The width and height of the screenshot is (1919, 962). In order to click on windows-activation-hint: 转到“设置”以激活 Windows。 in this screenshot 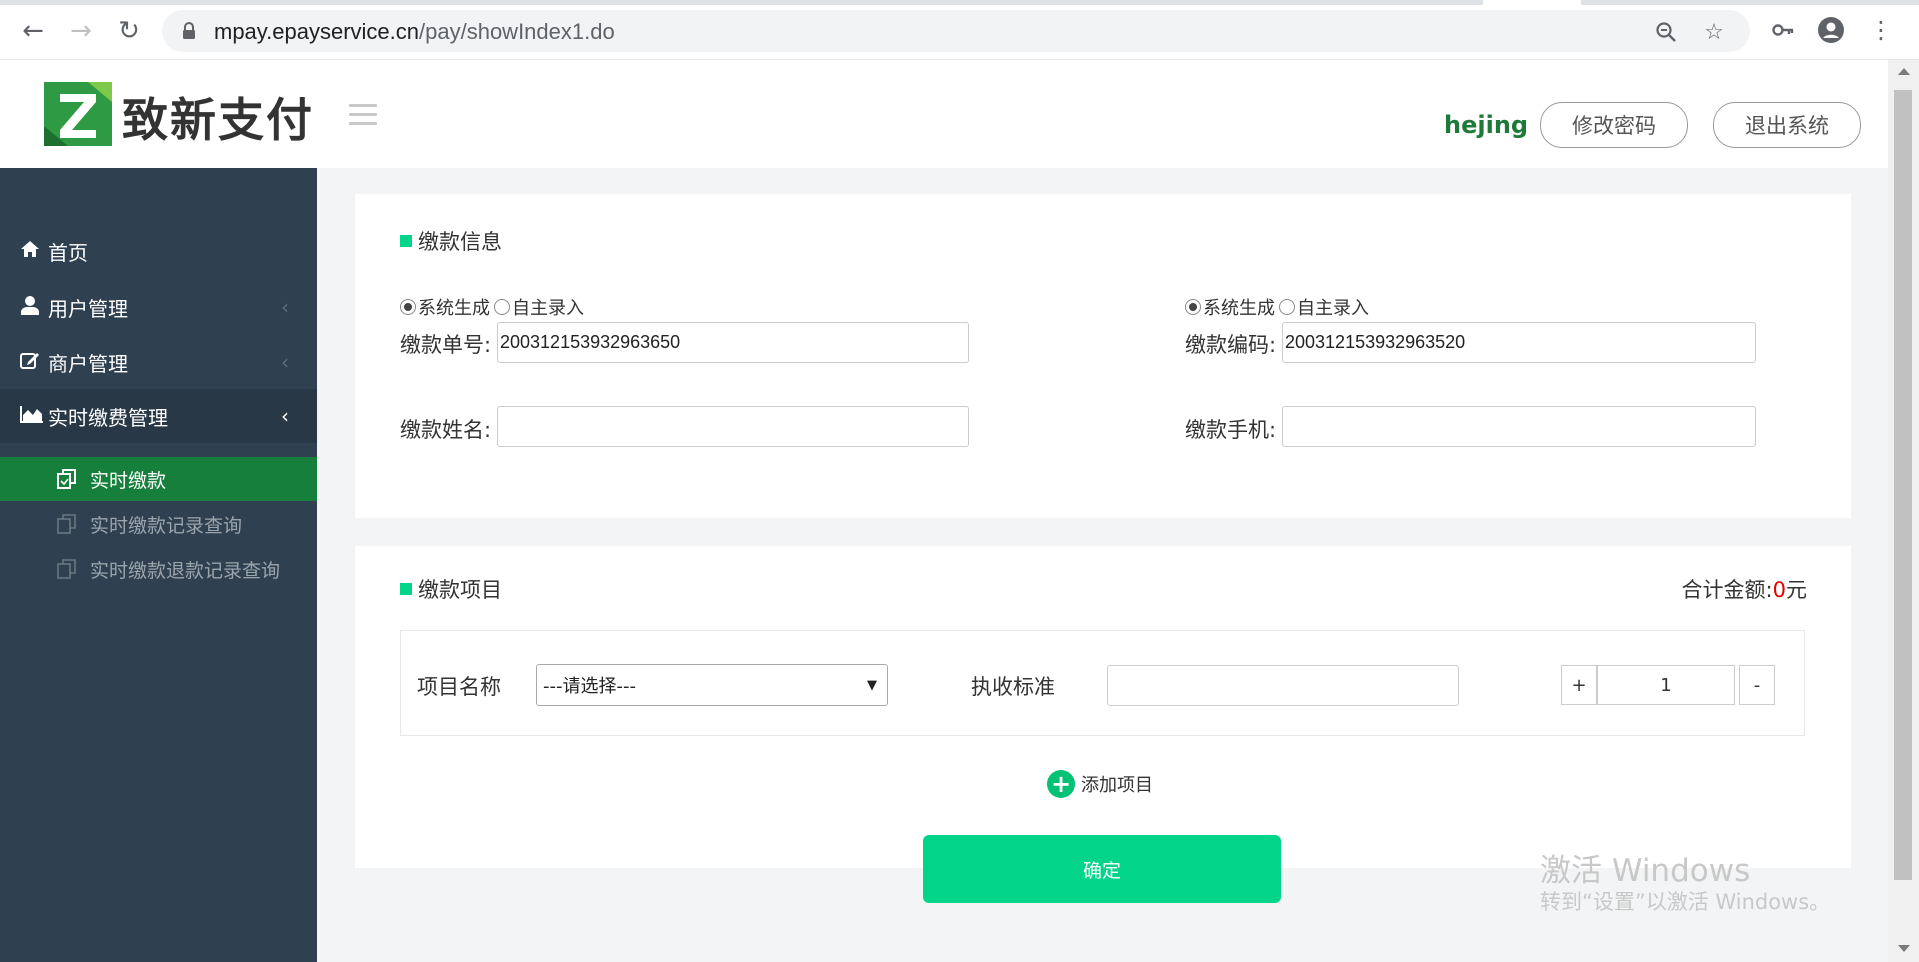, I will do `click(1685, 902)`.